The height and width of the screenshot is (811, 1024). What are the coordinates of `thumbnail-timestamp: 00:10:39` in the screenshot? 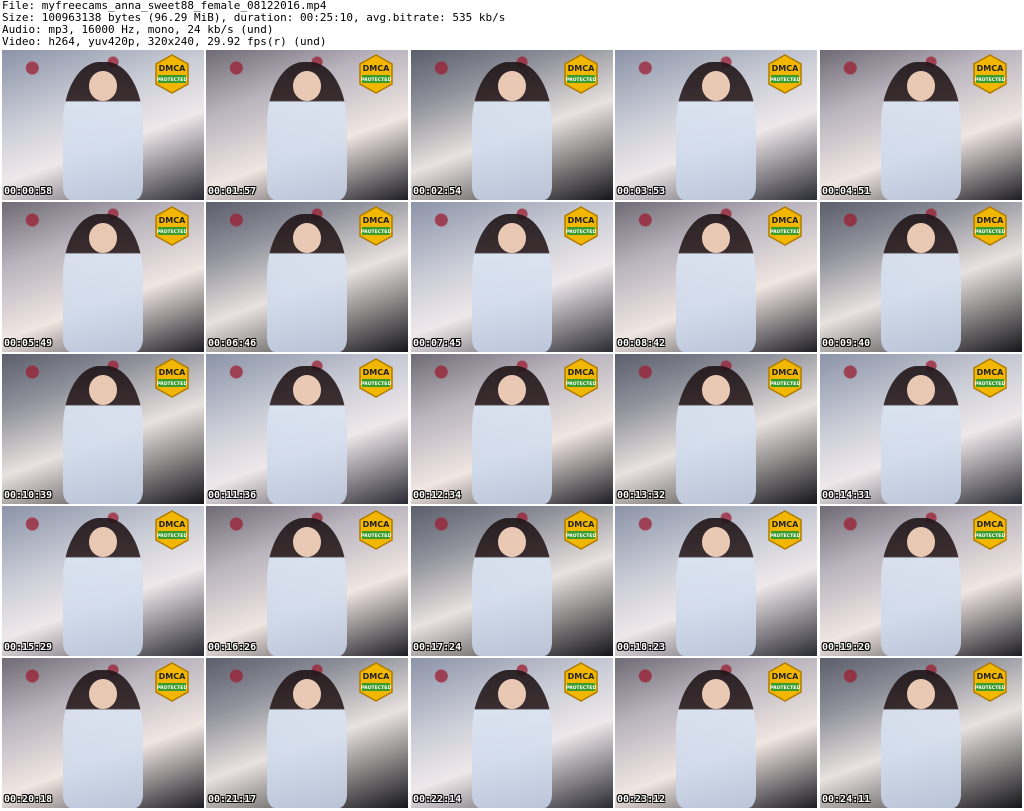 It's located at (28, 495).